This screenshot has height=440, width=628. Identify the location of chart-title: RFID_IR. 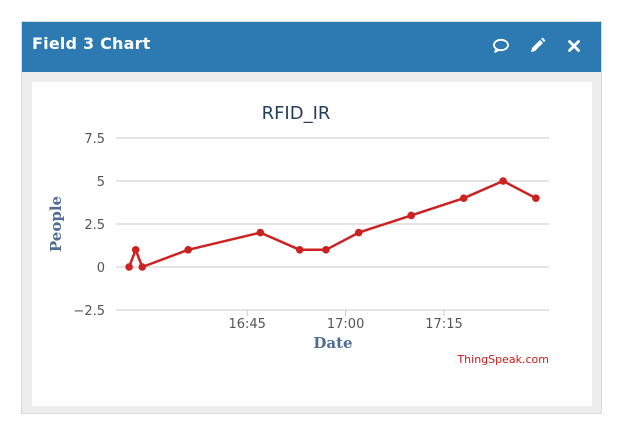
(296, 113).